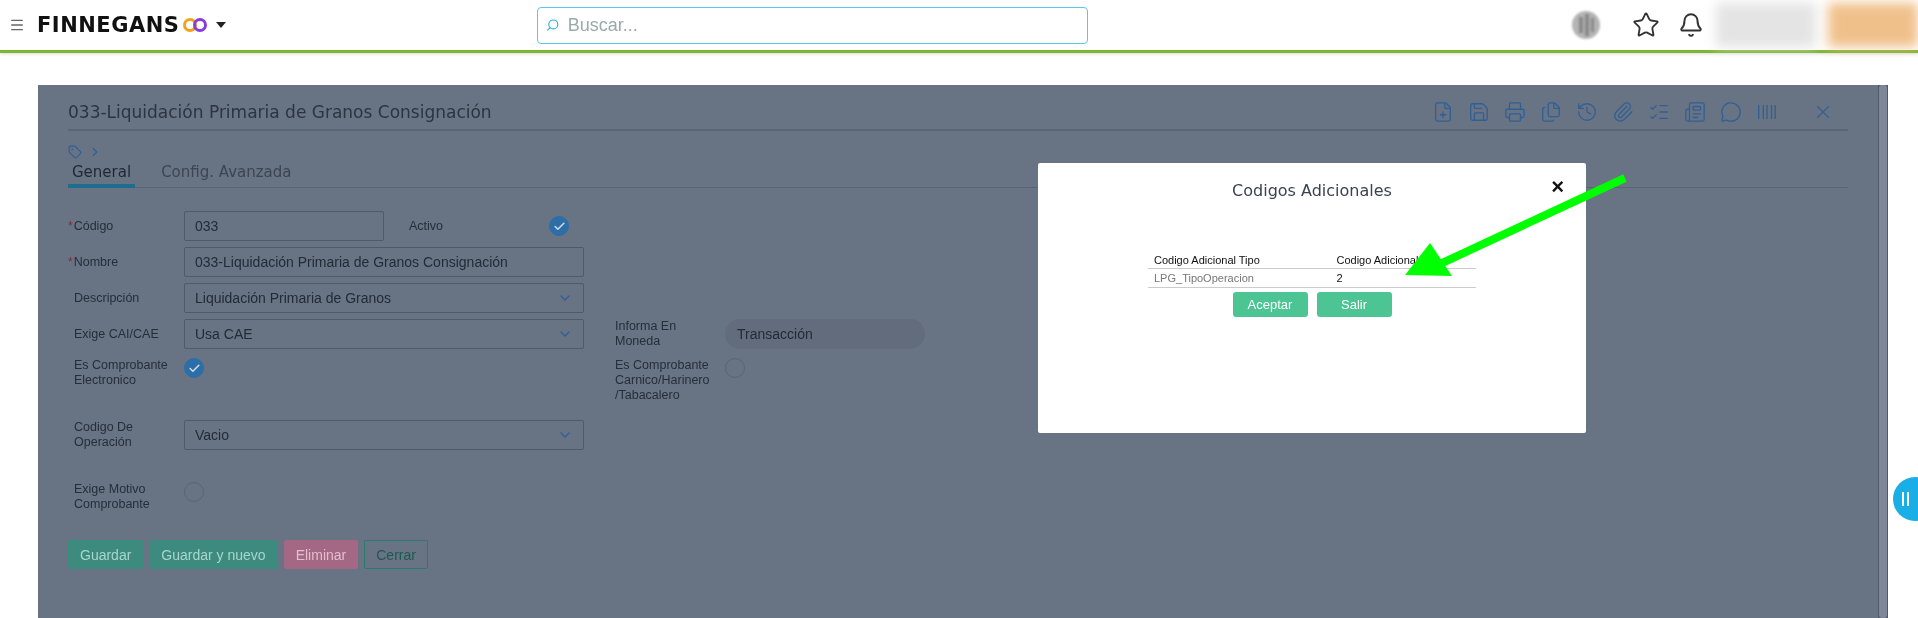 This screenshot has height=618, width=1918. Describe the element at coordinates (321, 554) in the screenshot. I see `form-button: Eliminar` at that location.